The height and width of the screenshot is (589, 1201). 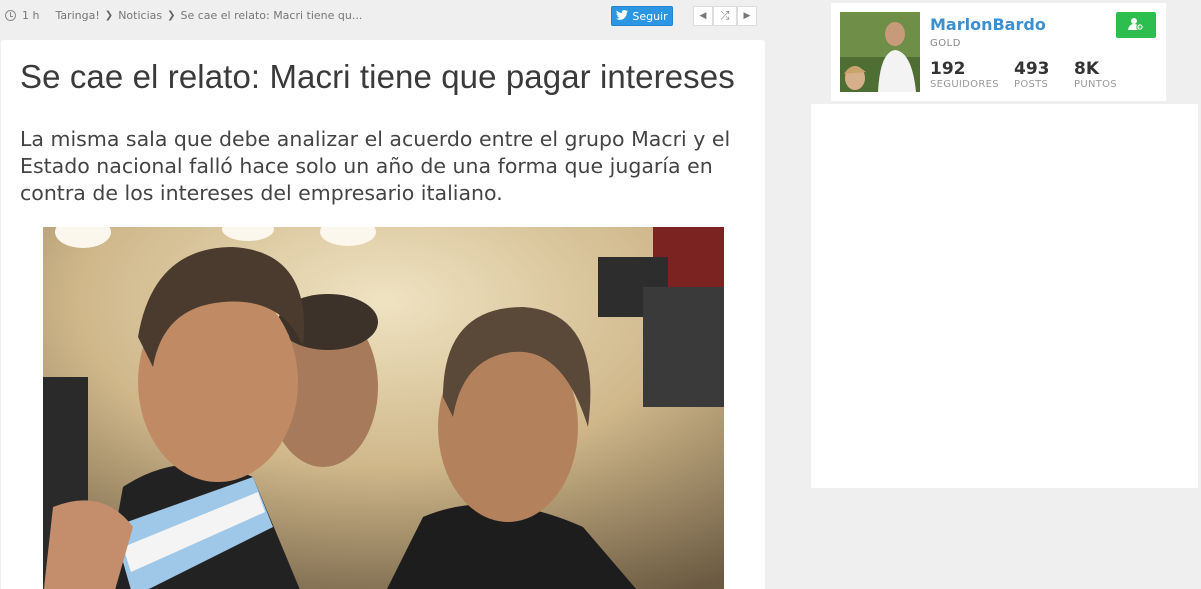 I want to click on shuffle-icon: ⤮, so click(x=725, y=15).